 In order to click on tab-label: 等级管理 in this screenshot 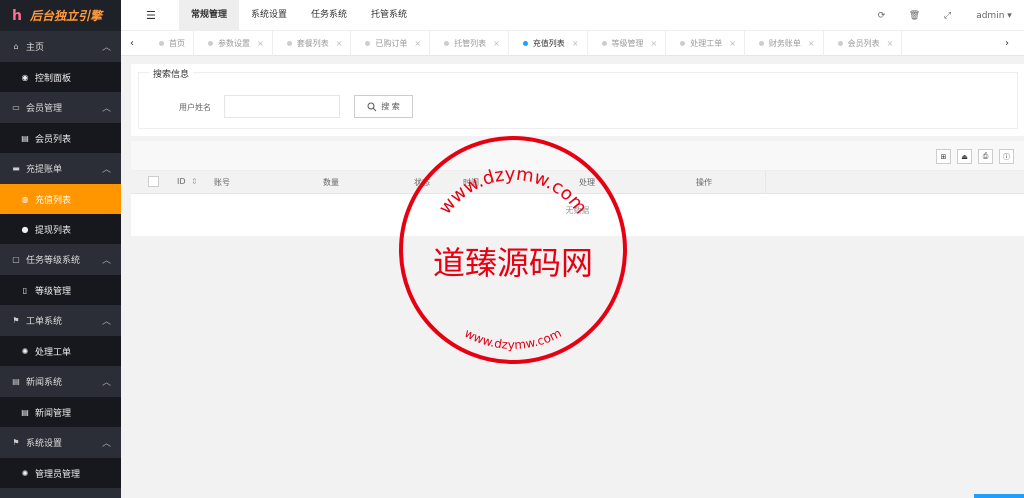, I will do `click(627, 43)`.